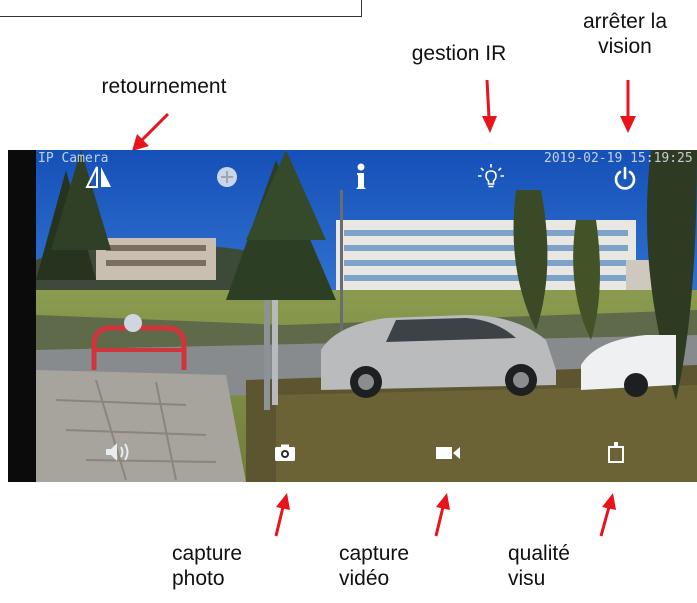  Describe the element at coordinates (164, 86) in the screenshot. I see `label-retournement: retournement` at that location.